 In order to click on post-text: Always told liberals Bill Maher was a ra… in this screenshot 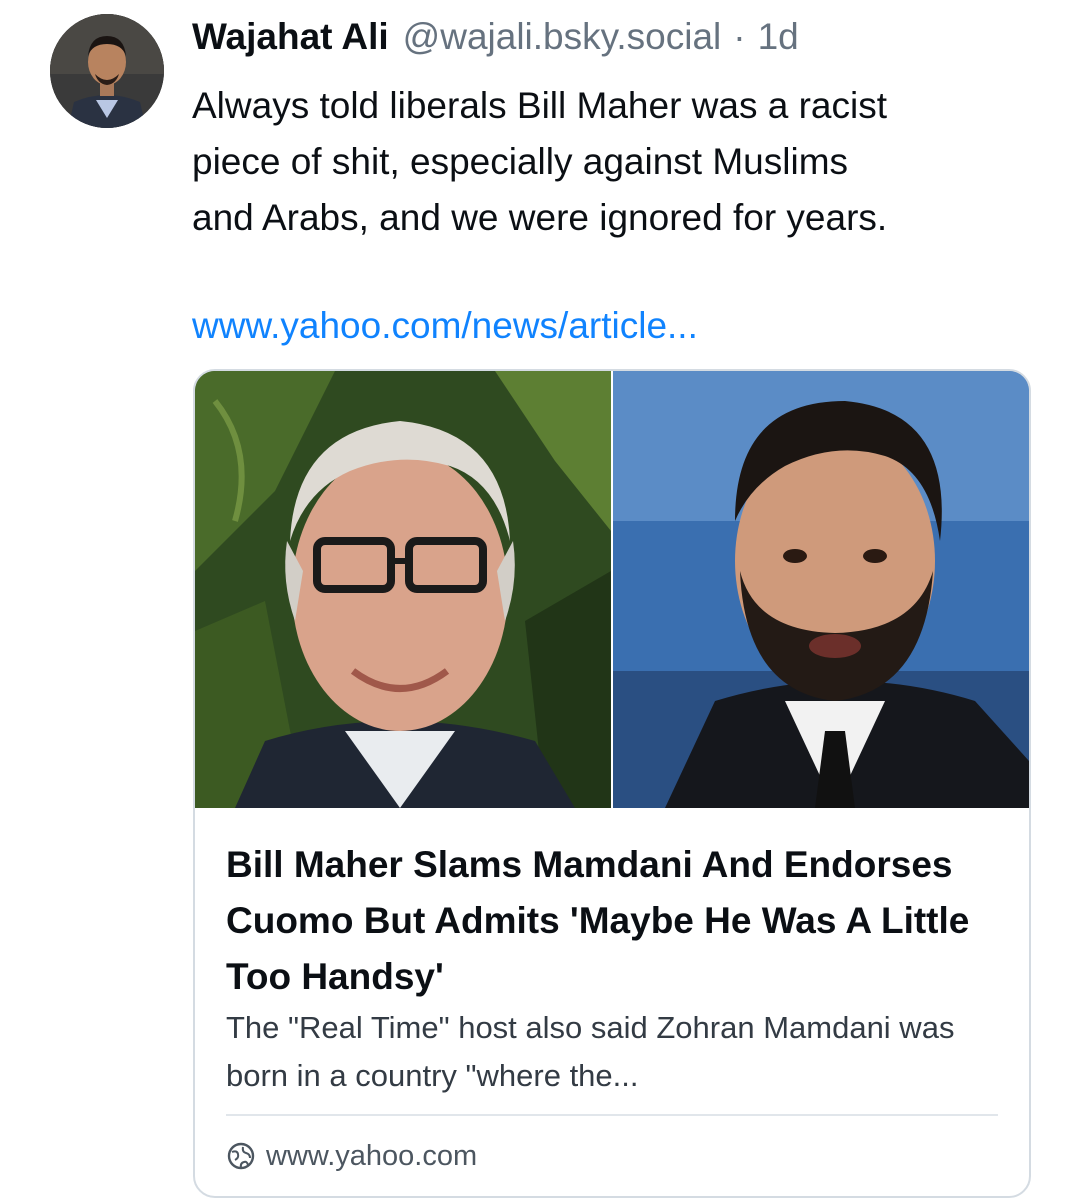, I will do `click(617, 162)`.